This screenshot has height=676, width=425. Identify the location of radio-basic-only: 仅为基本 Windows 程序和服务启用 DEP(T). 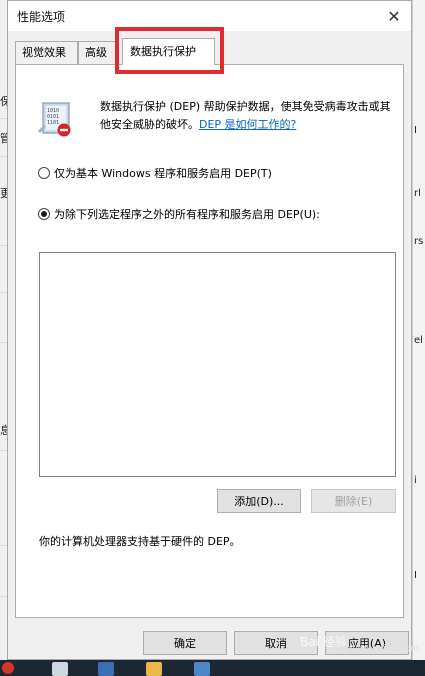
(155, 173).